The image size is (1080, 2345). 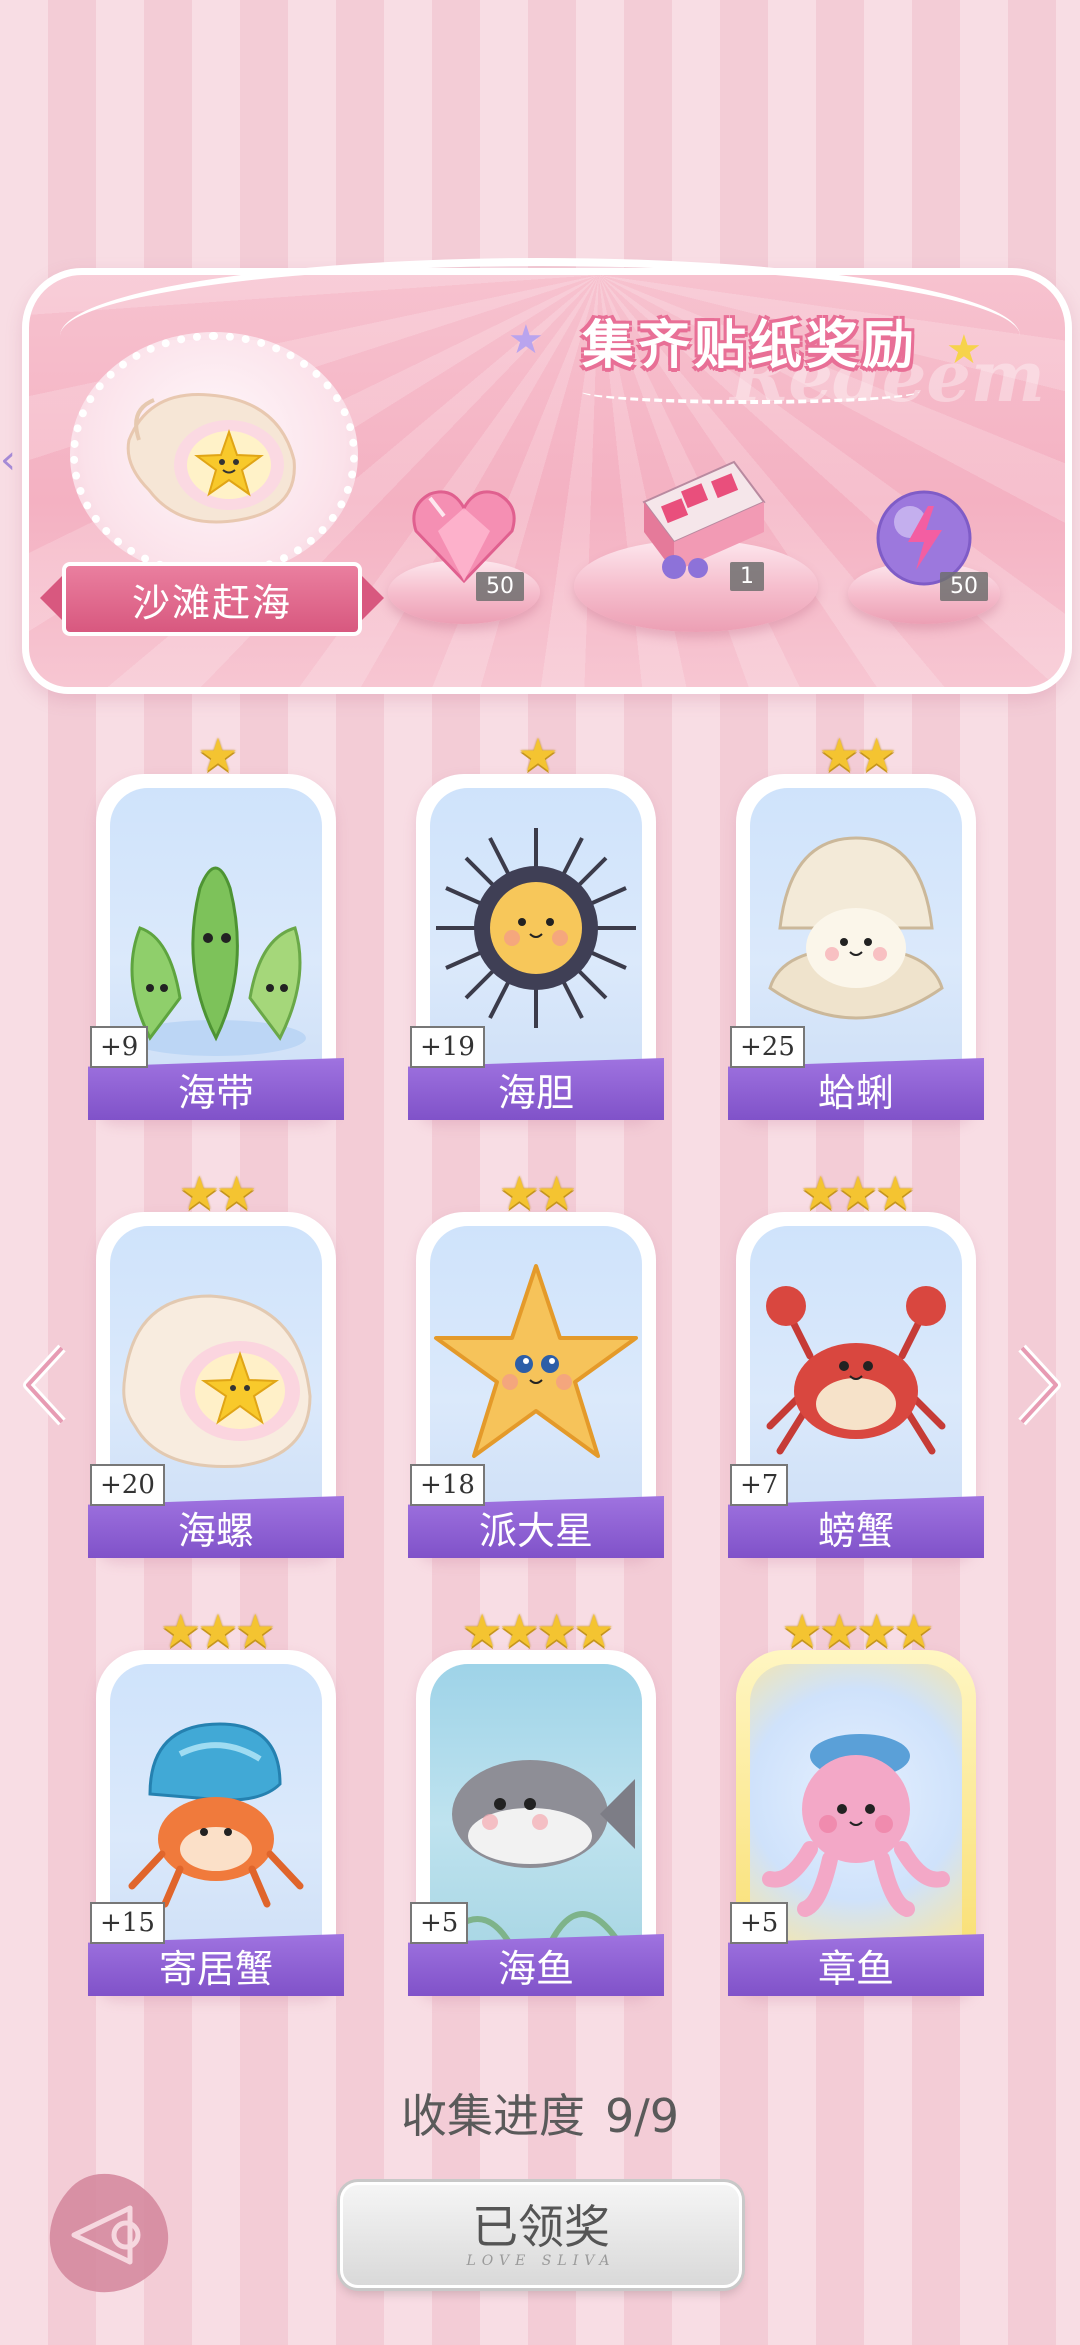 I want to click on sticker-card-hermit-crab: ★★★ +15 寄居蟹, so click(x=216, y=1801).